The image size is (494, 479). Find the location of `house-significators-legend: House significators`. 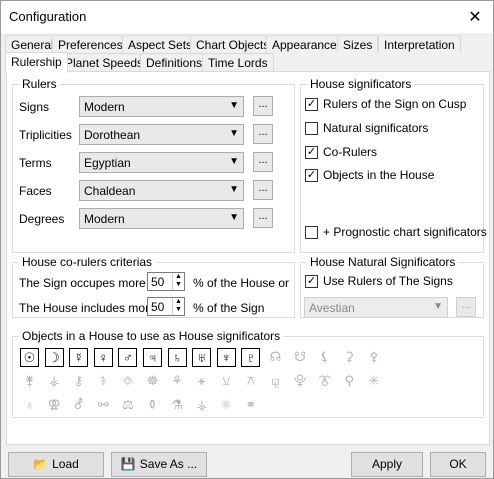

house-significators-legend: House significators is located at coordinates (361, 84).